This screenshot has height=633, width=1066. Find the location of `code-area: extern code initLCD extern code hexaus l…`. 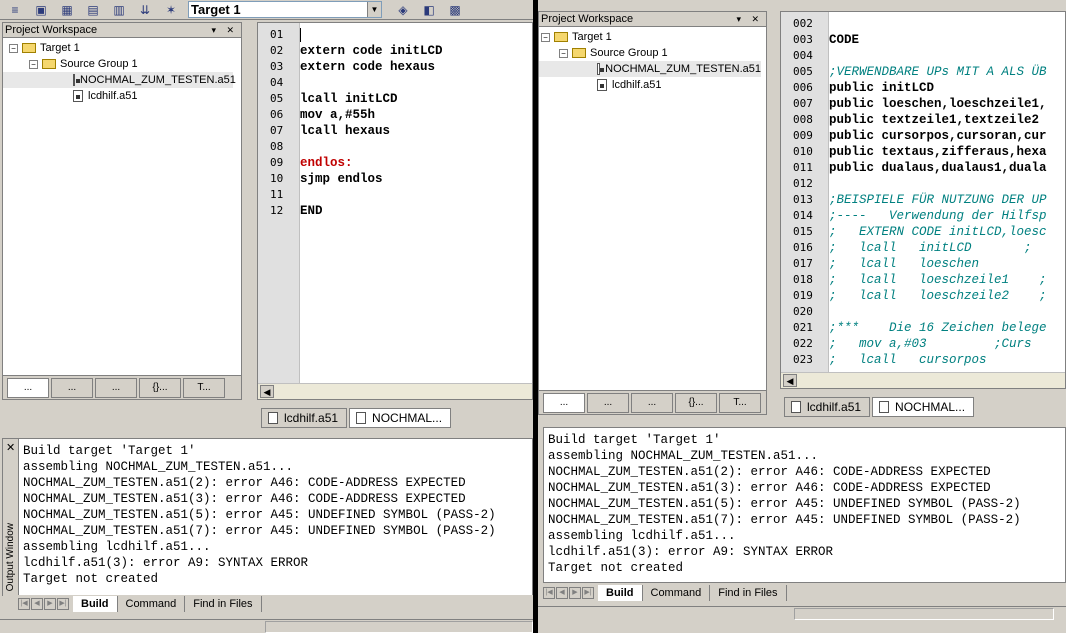

code-area: extern code initLCD extern code hexaus l… is located at coordinates (416, 203).